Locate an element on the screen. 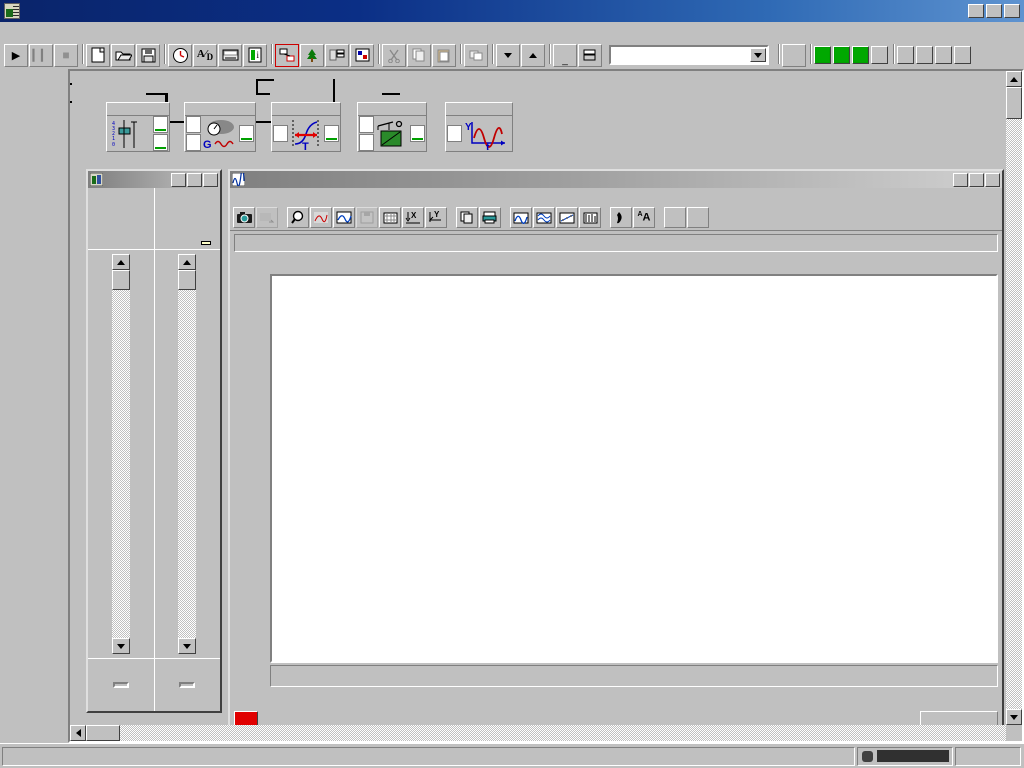  slider-frequency-down-button is located at coordinates (120, 646).